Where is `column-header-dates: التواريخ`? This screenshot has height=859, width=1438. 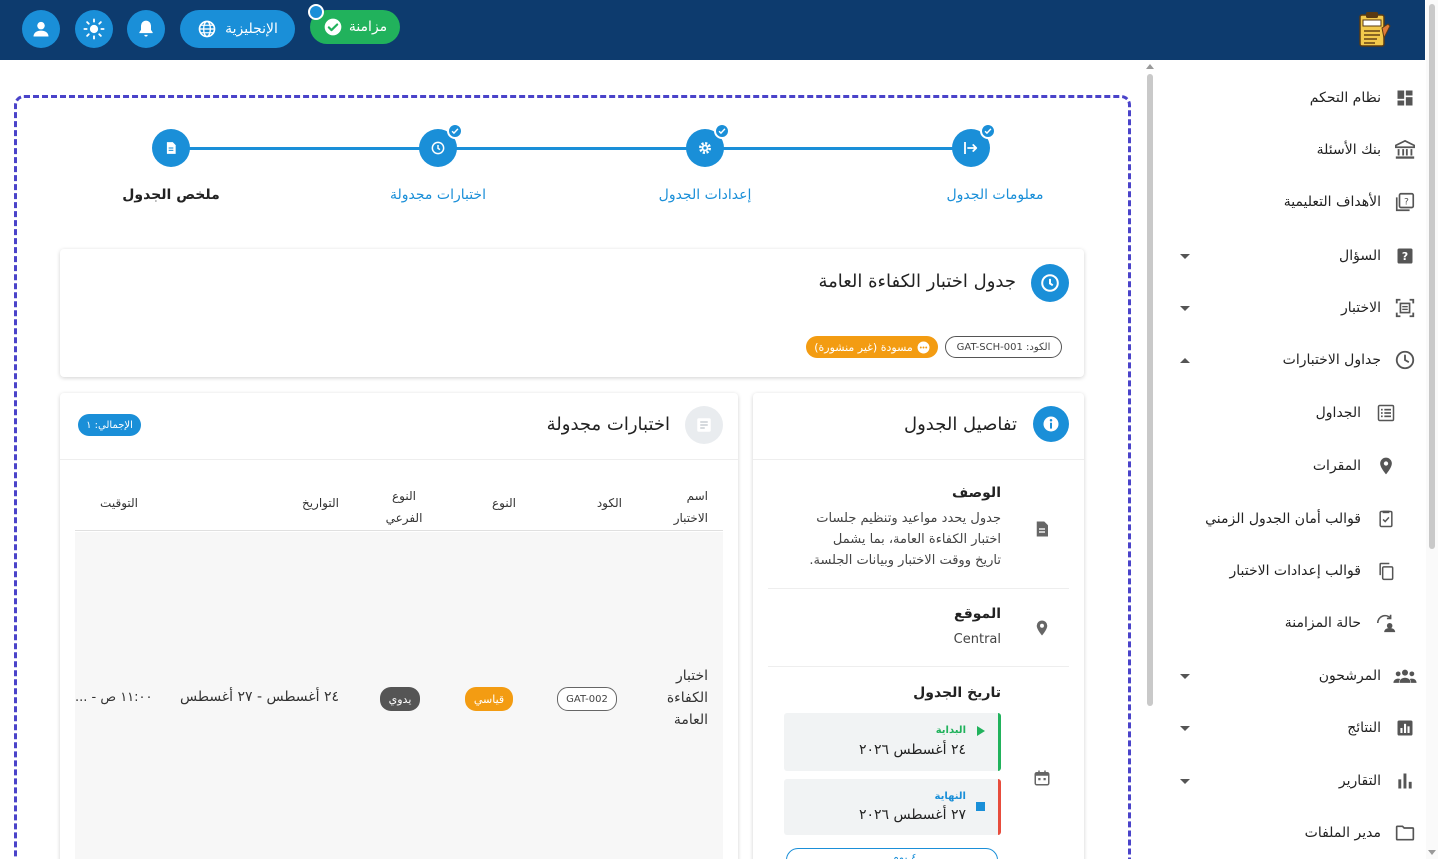
column-header-dates: التواريخ is located at coordinates (320, 503).